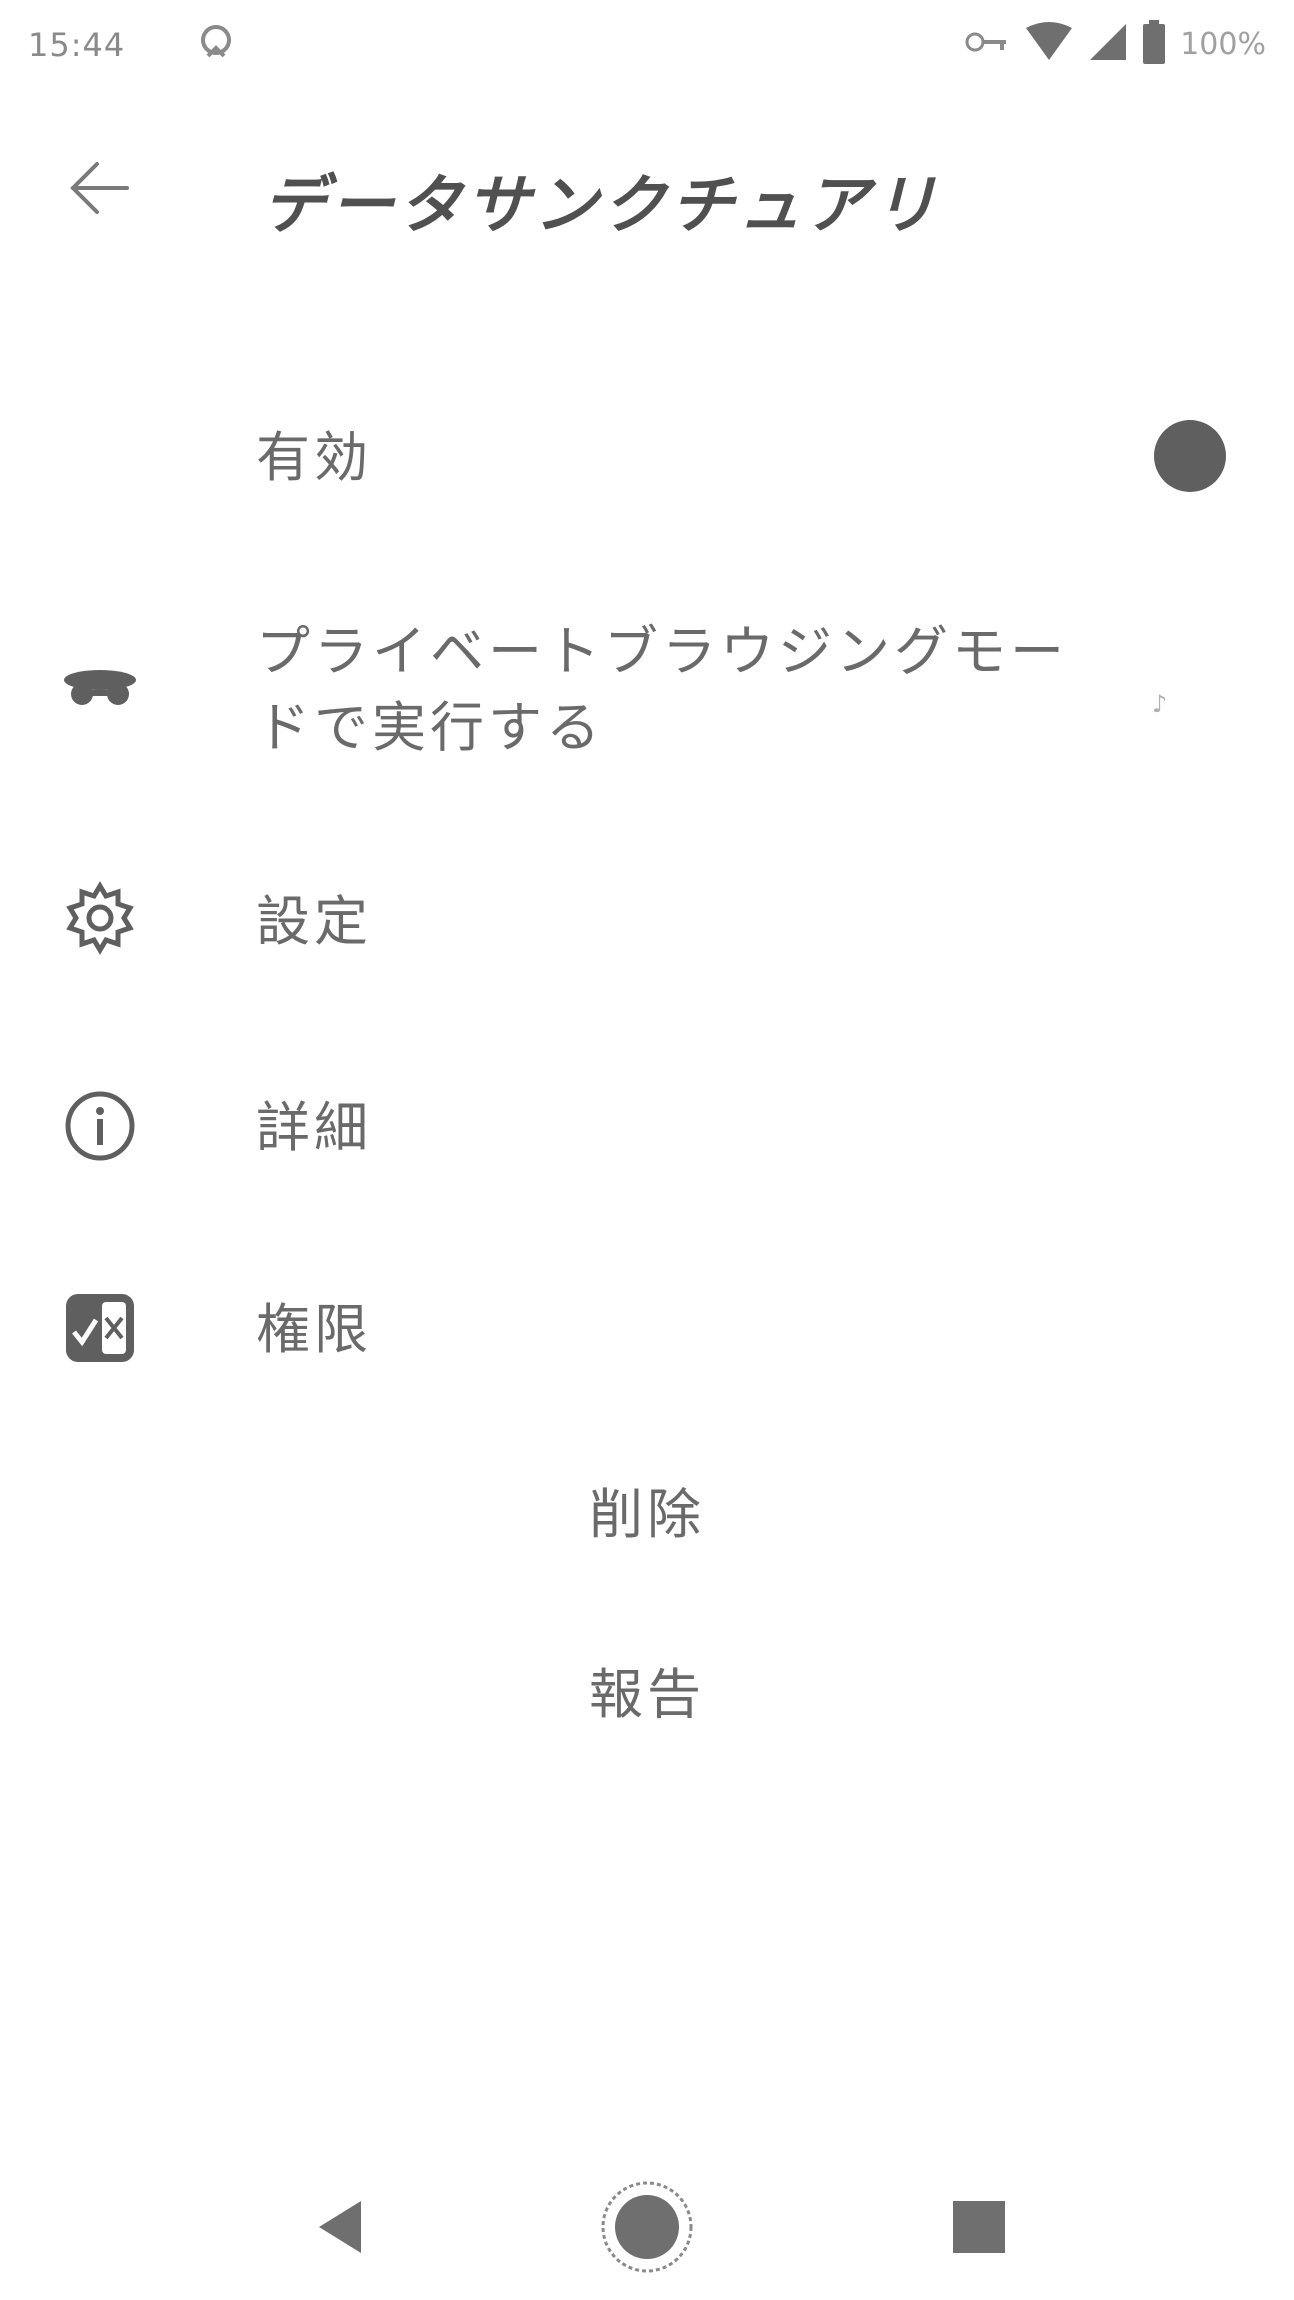 This screenshot has width=1294, height=2300. I want to click on nav-home-button, so click(647, 2229).